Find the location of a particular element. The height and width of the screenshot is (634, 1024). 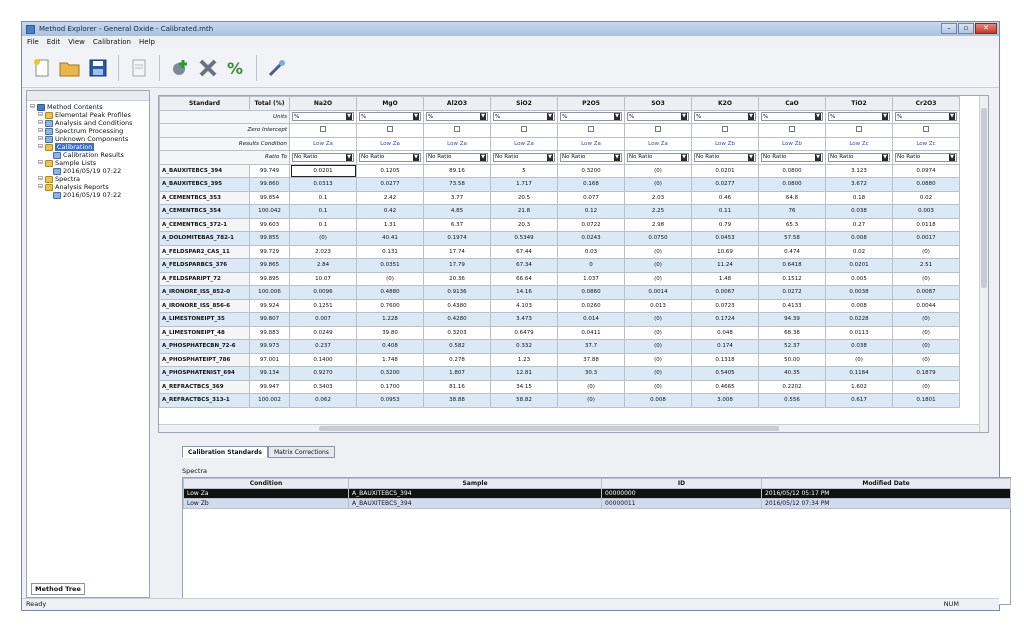

value-cell: 14.16 is located at coordinates (524, 292).